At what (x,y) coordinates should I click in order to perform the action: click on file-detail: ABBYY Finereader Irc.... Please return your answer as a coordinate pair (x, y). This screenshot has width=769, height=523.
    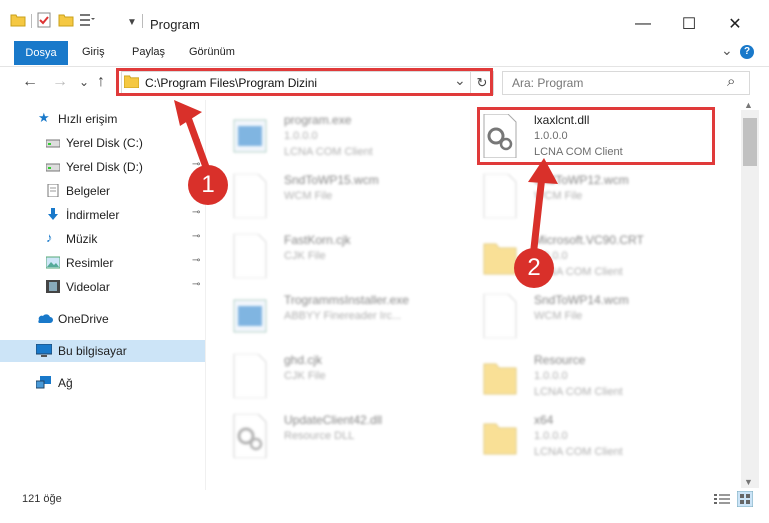
    Looking at the image, I should click on (343, 316).